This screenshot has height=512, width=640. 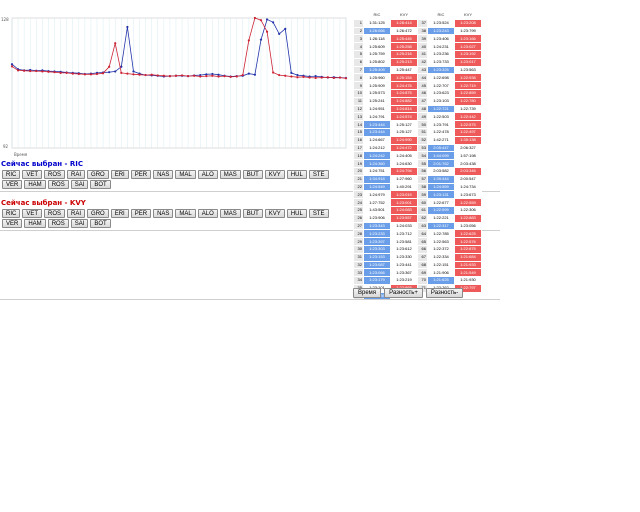 I want to click on lap-number: 39, so click(x=422, y=39).